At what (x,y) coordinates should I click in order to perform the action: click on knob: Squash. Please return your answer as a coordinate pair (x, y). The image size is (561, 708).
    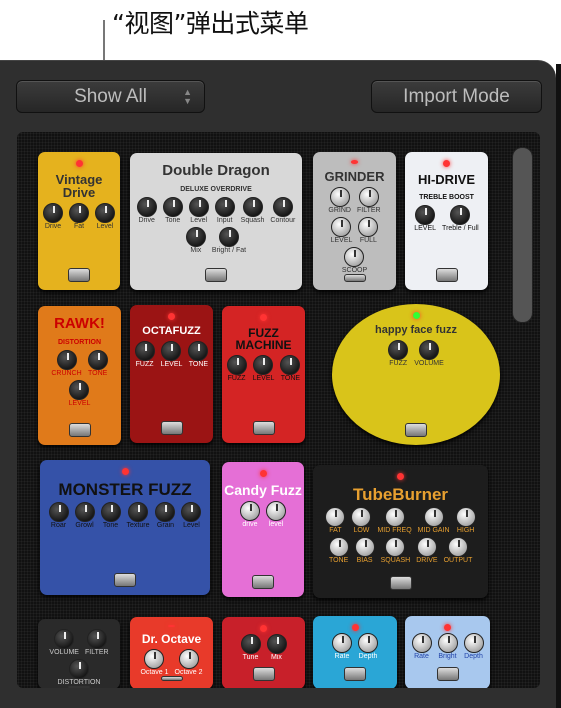
    Looking at the image, I should click on (252, 210).